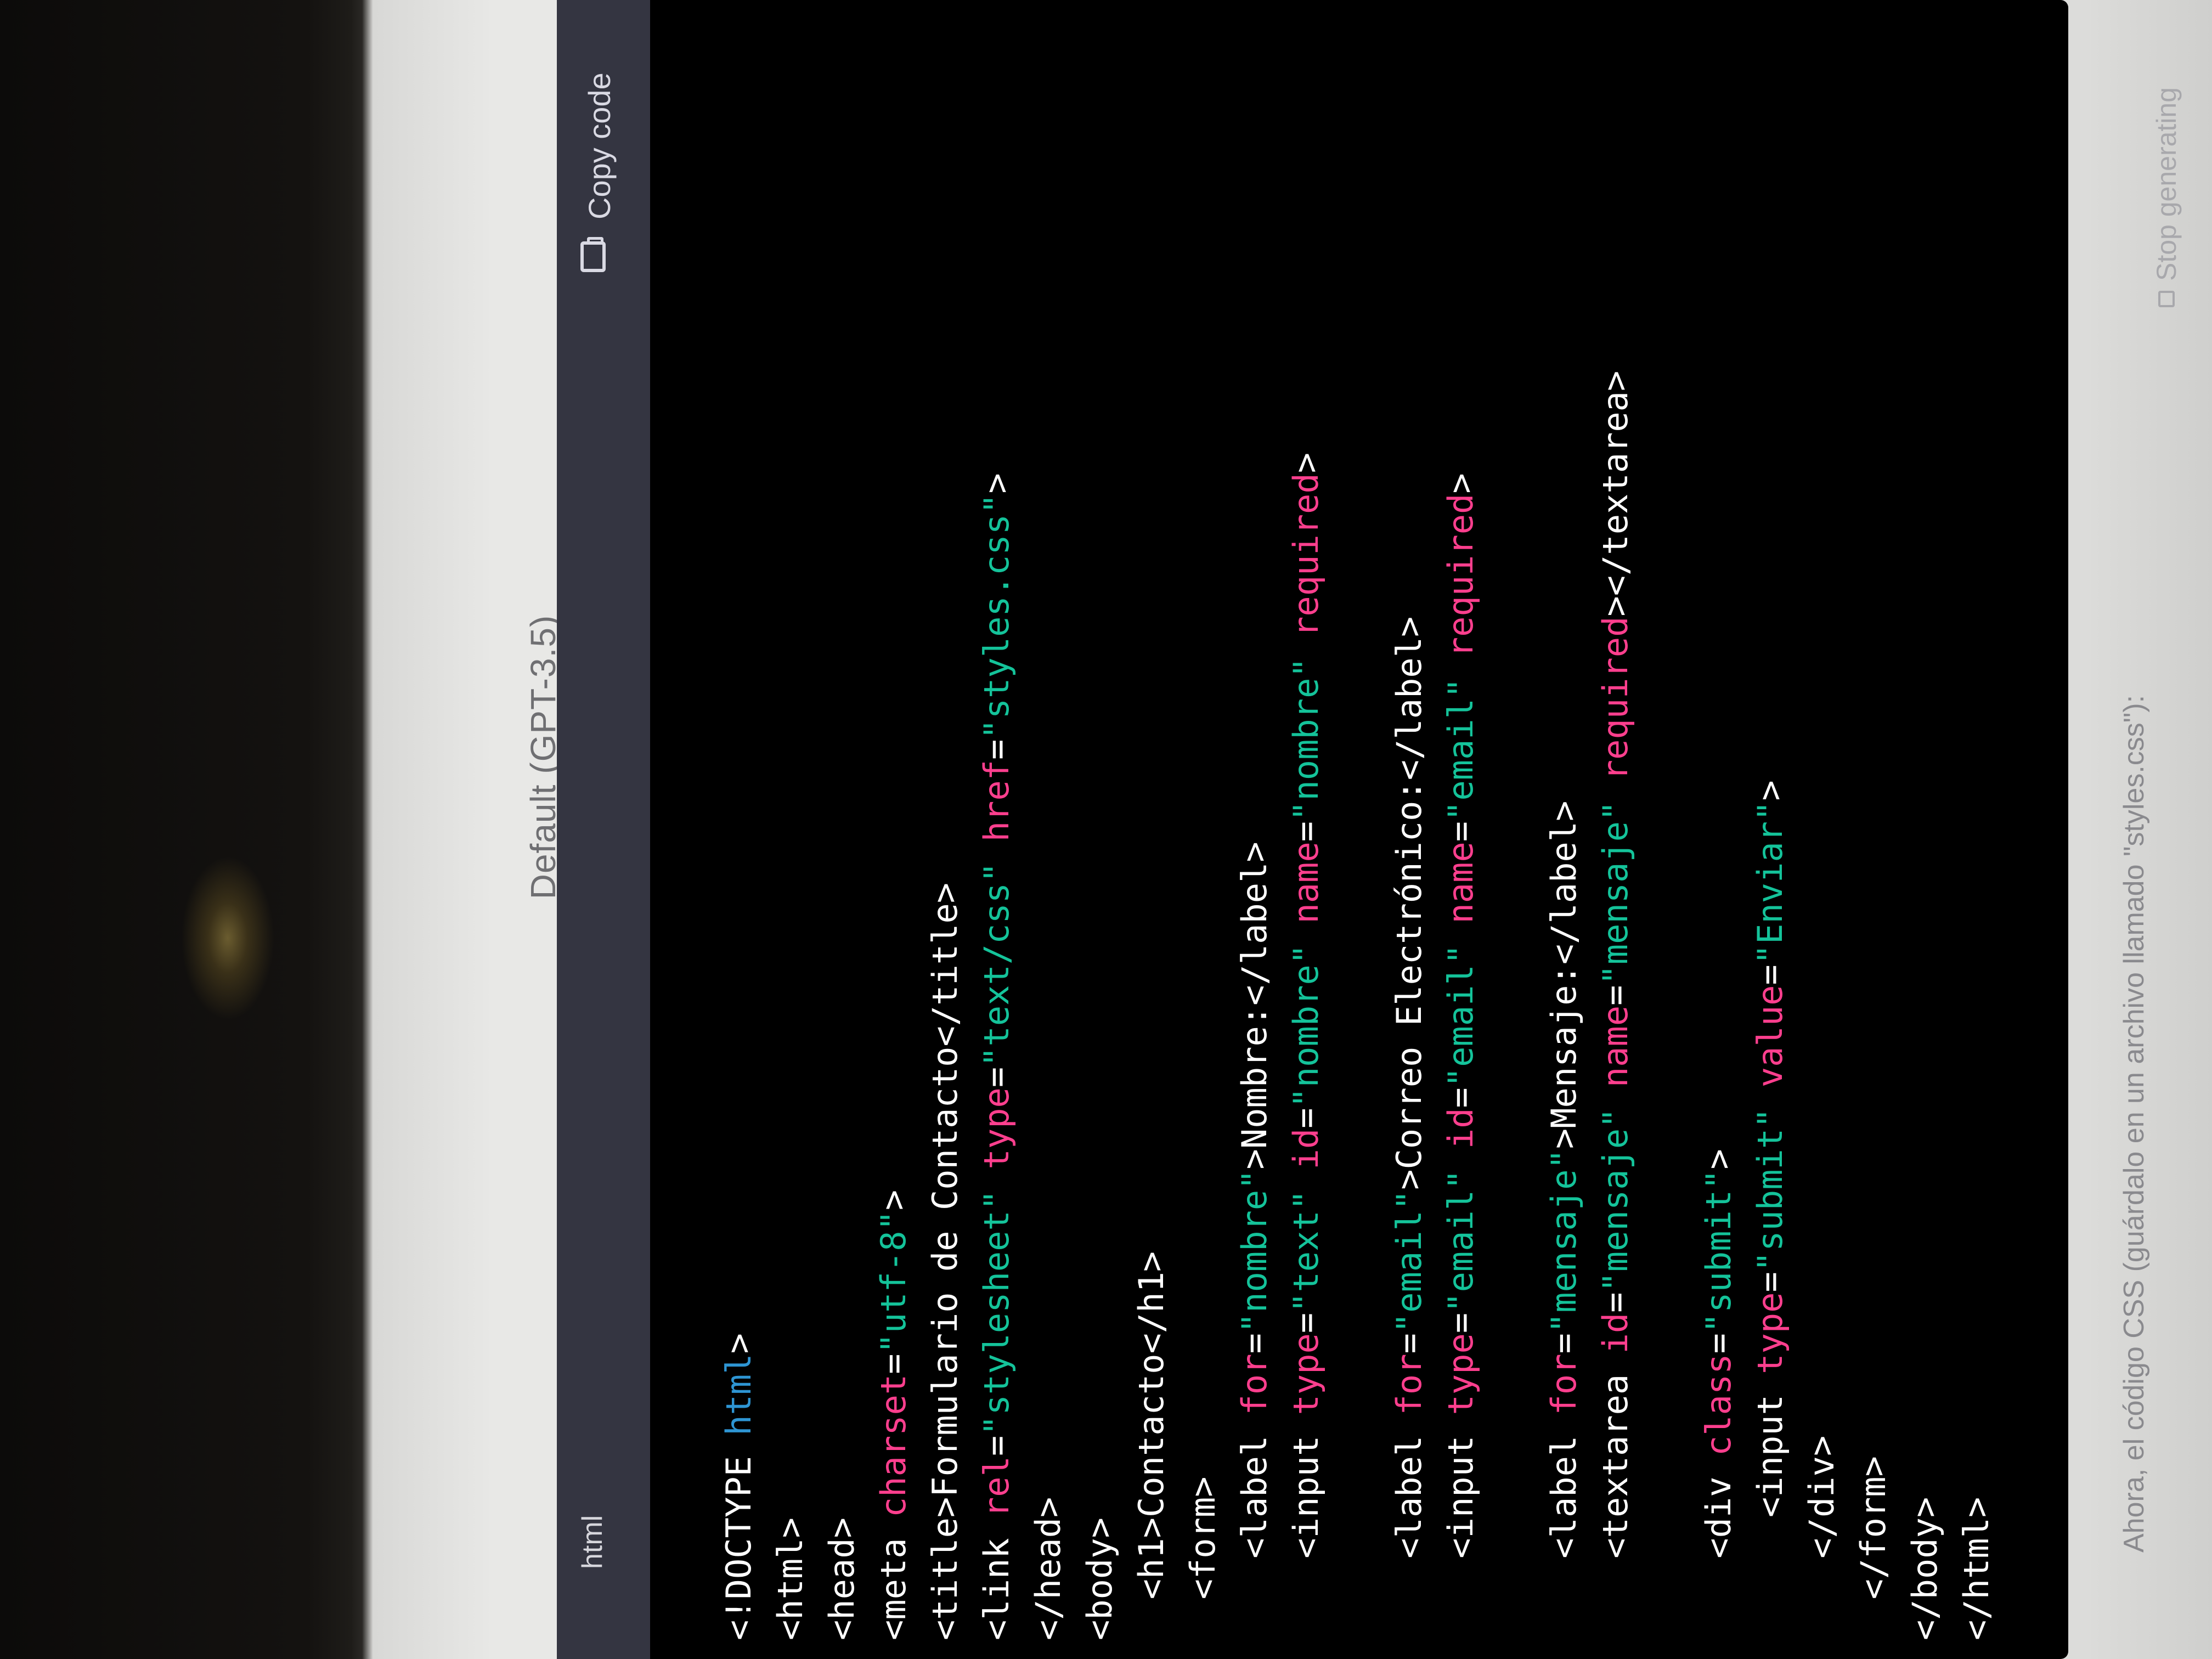 The width and height of the screenshot is (2212, 1659). Describe the element at coordinates (1409, 975) in the screenshot. I see `code-token: Correo Electrónico:` at that location.